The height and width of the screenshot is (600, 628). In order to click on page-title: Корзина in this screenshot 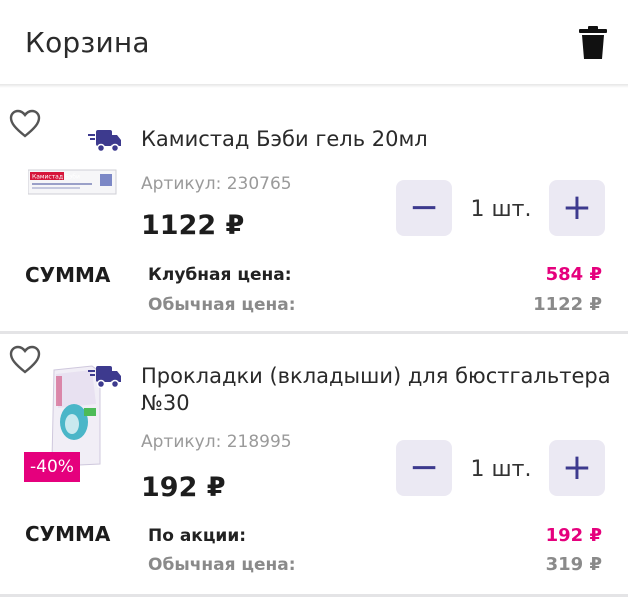, I will do `click(87, 42)`.